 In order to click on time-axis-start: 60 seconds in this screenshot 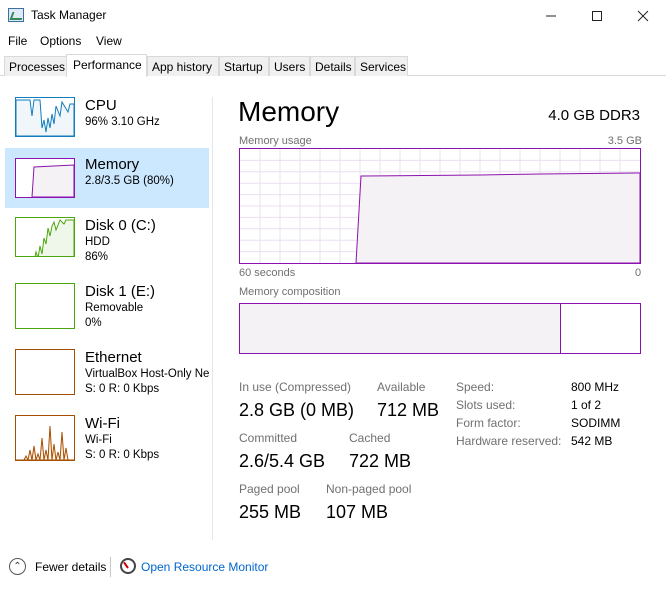, I will do `click(267, 273)`.